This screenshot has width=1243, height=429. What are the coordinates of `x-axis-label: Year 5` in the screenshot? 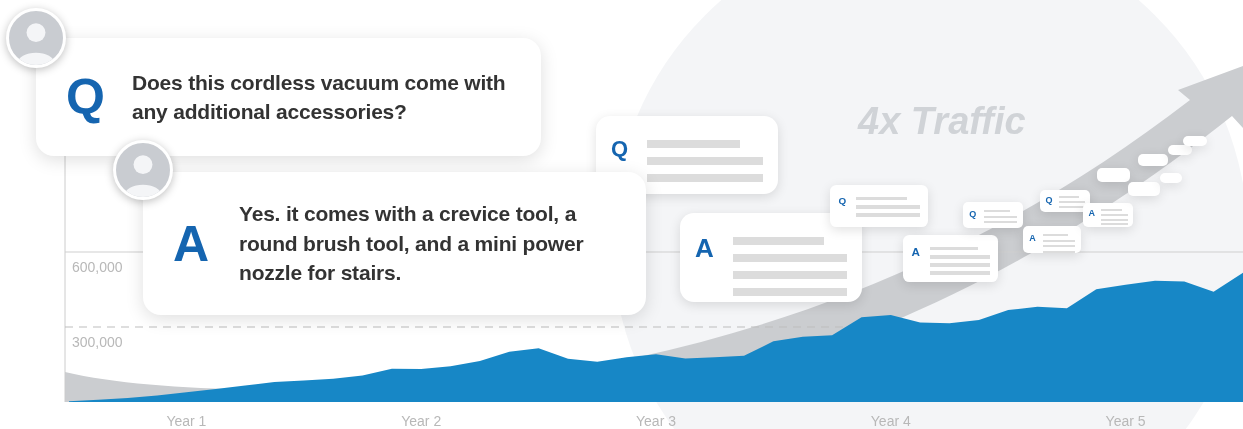 It's located at (1125, 421).